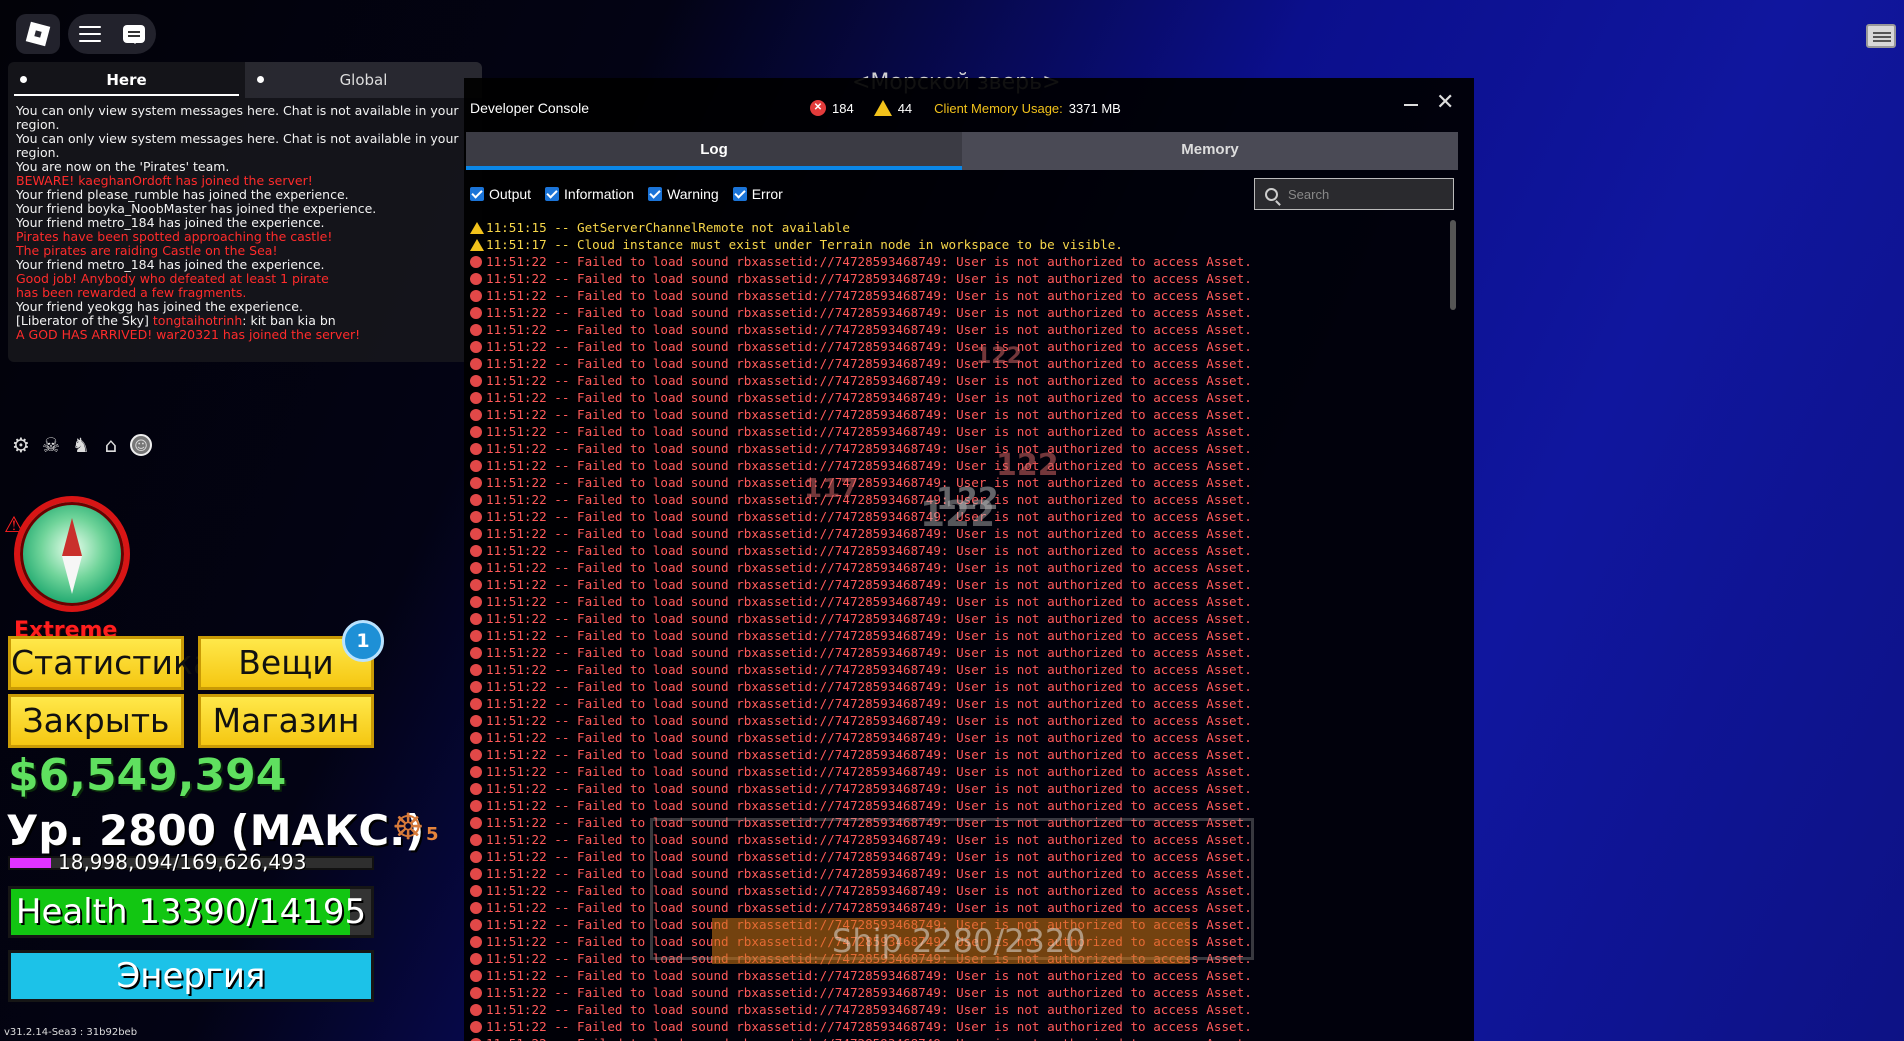  What do you see at coordinates (1411, 105) in the screenshot?
I see `minimize-icon` at bounding box center [1411, 105].